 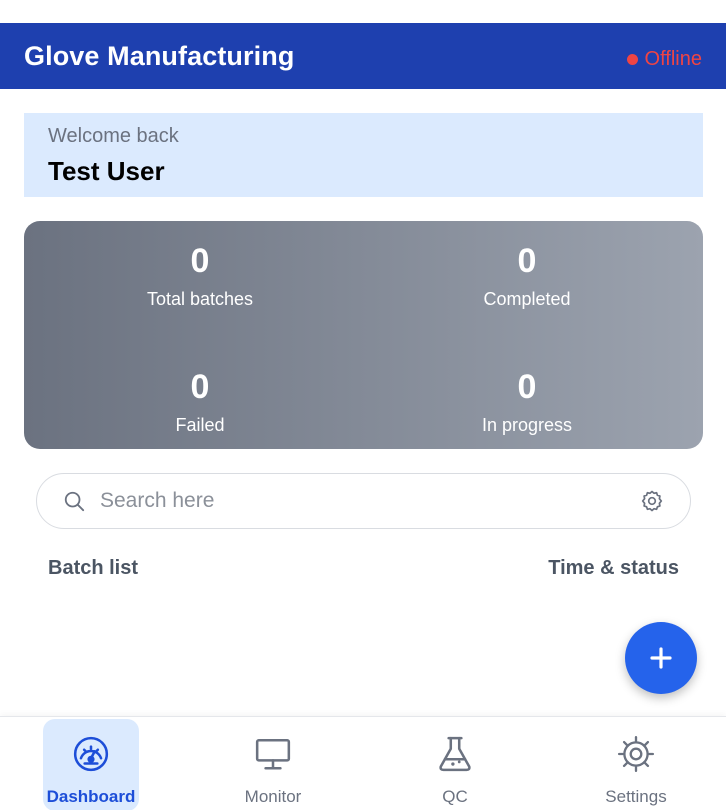 I want to click on bottom-nav: Dashboard Monitor QC Settings, so click(x=363, y=763).